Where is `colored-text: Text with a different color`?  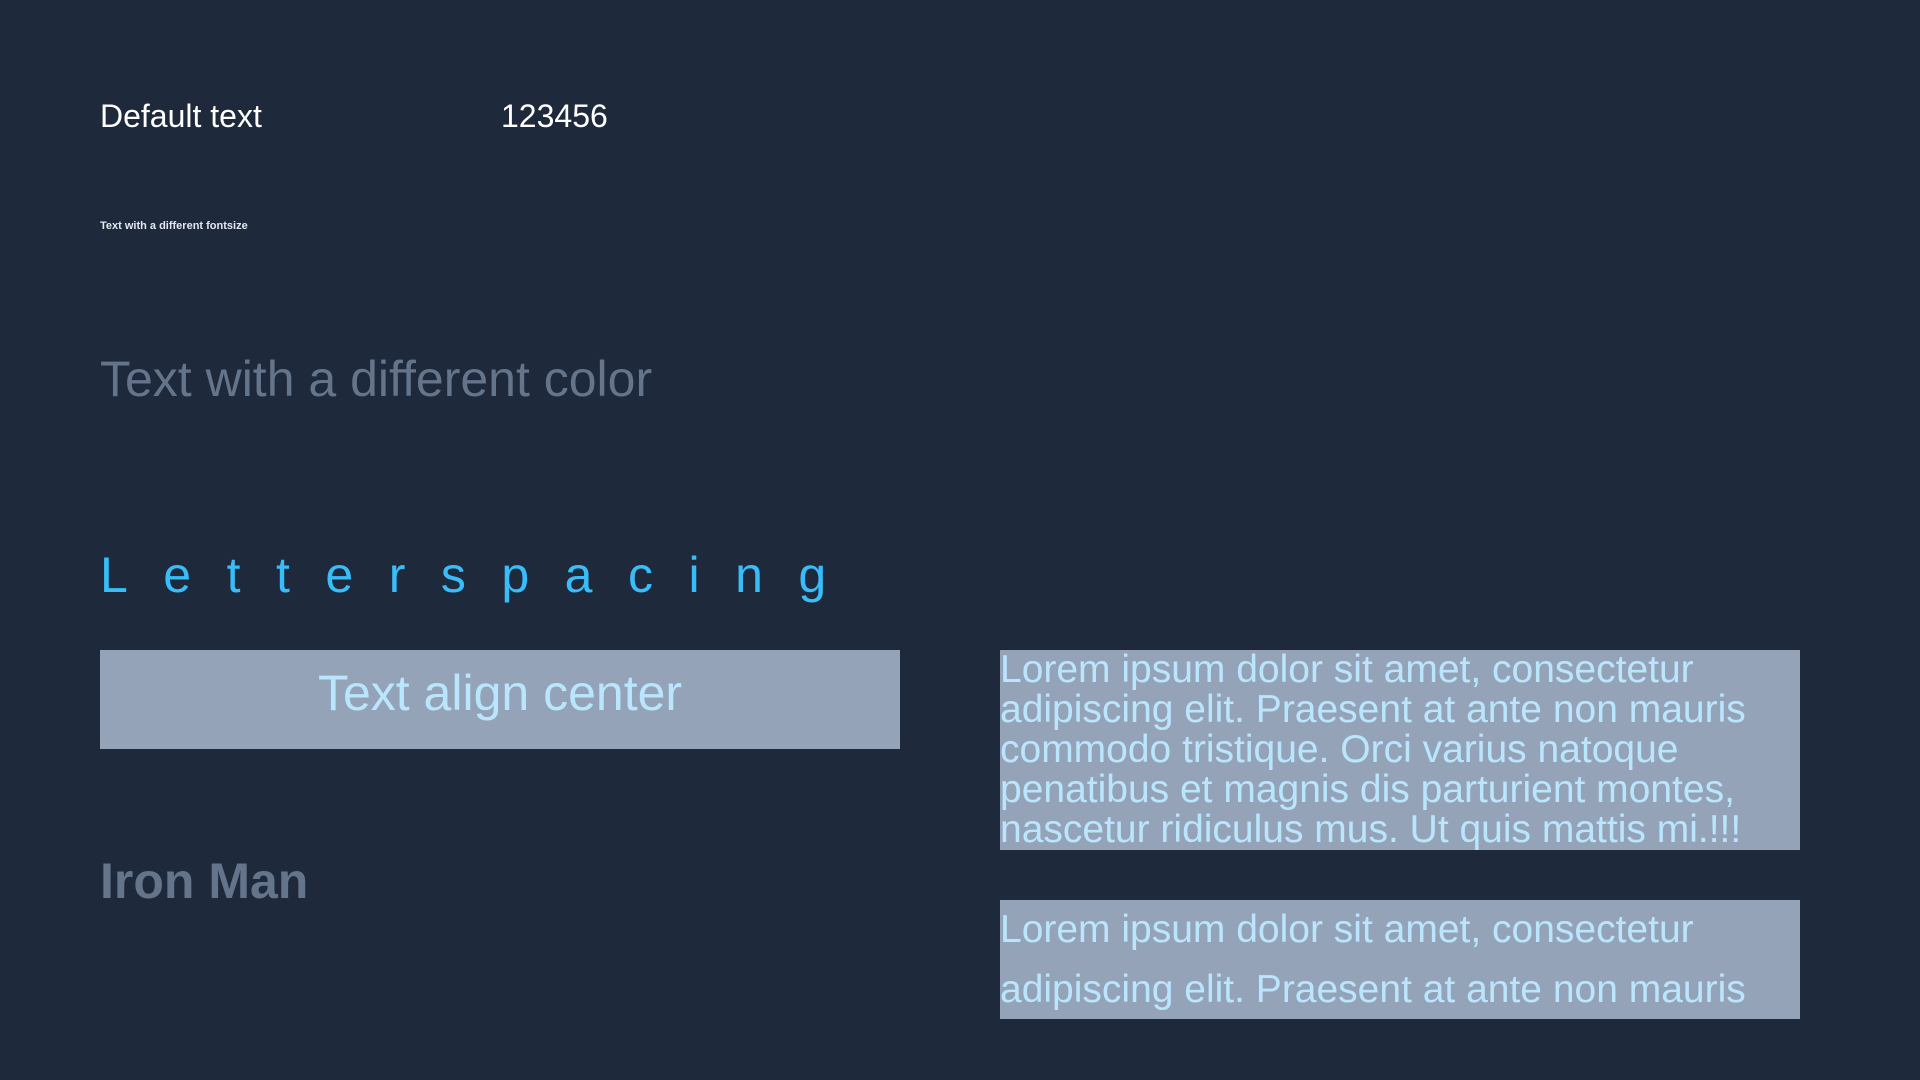 colored-text: Text with a different color is located at coordinates (376, 379).